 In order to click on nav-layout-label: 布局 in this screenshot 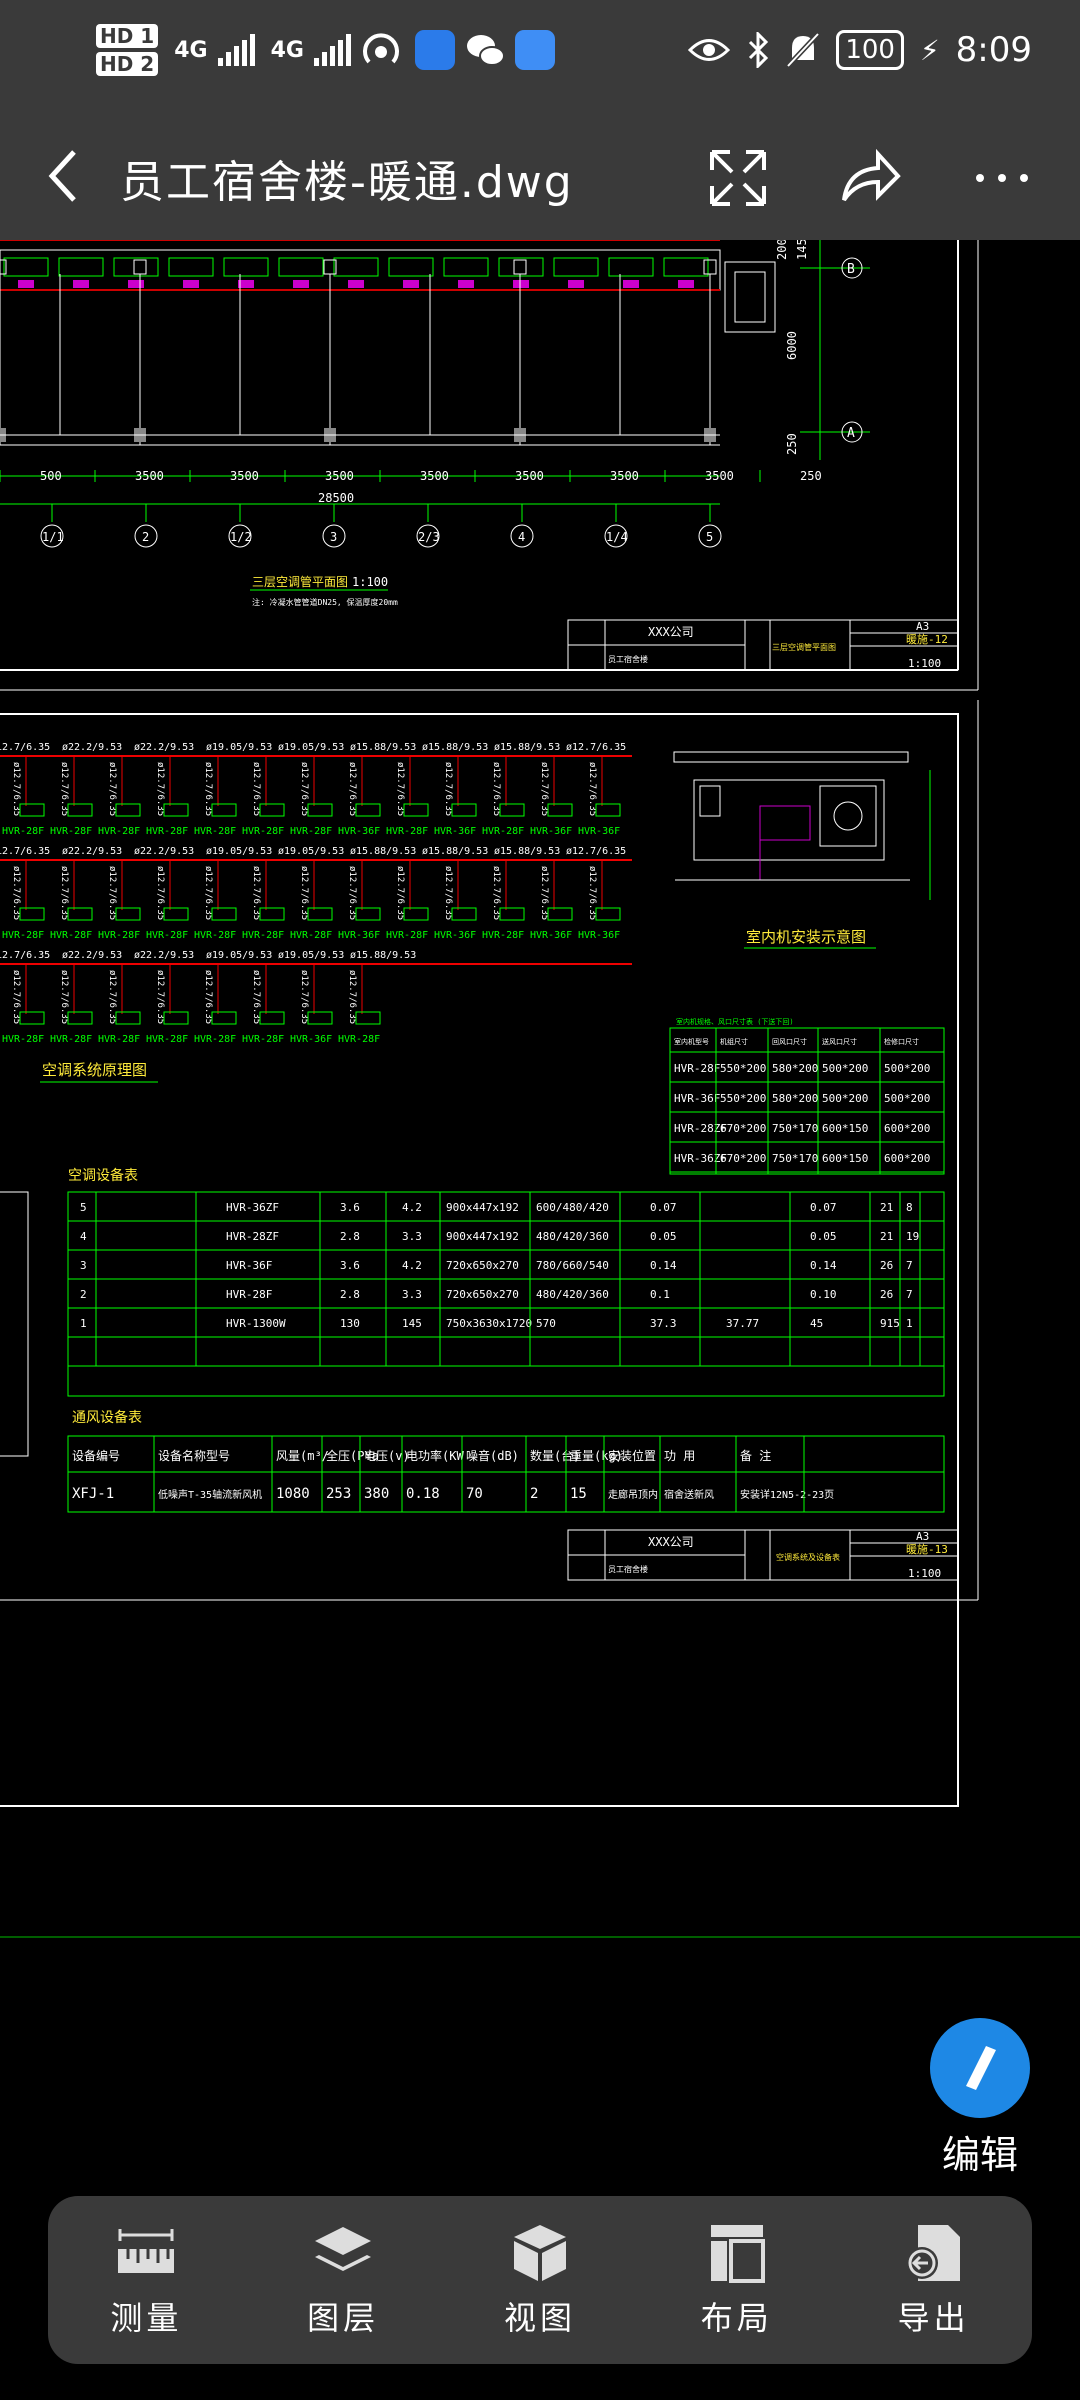, I will do `click(736, 2318)`.